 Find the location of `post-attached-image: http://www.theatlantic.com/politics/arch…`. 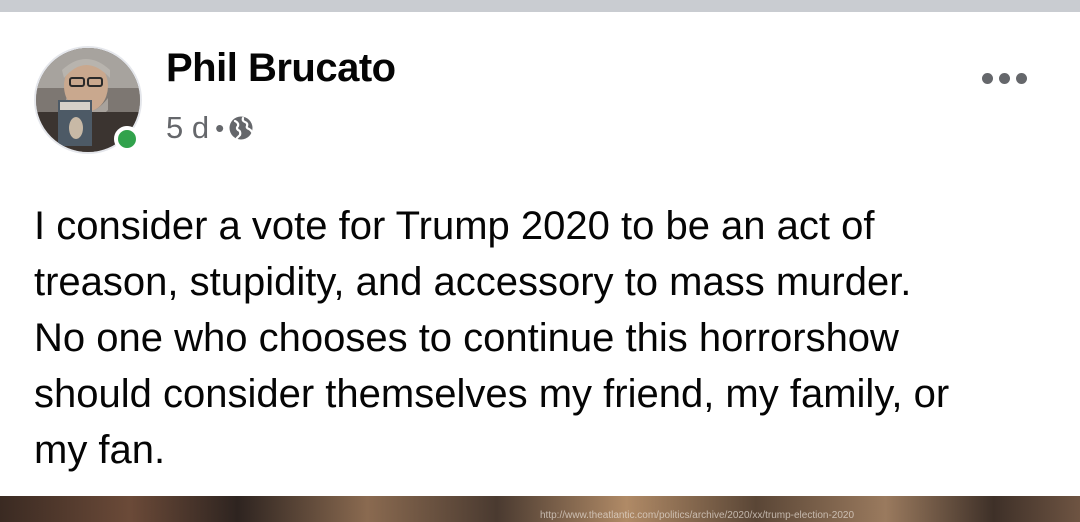

post-attached-image: http://www.theatlantic.com/politics/arch… is located at coordinates (540, 509).